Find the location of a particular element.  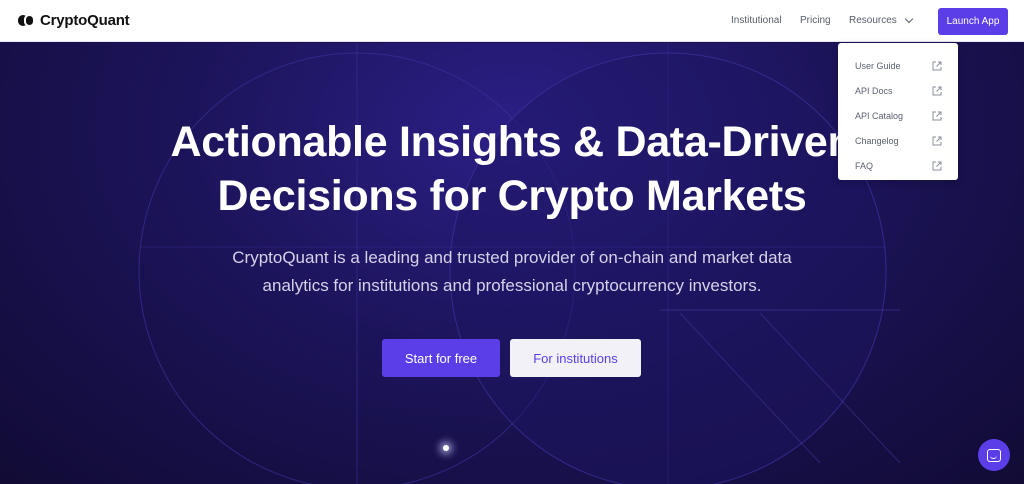

menu-item-api-docs: API Docs is located at coordinates (898, 90).